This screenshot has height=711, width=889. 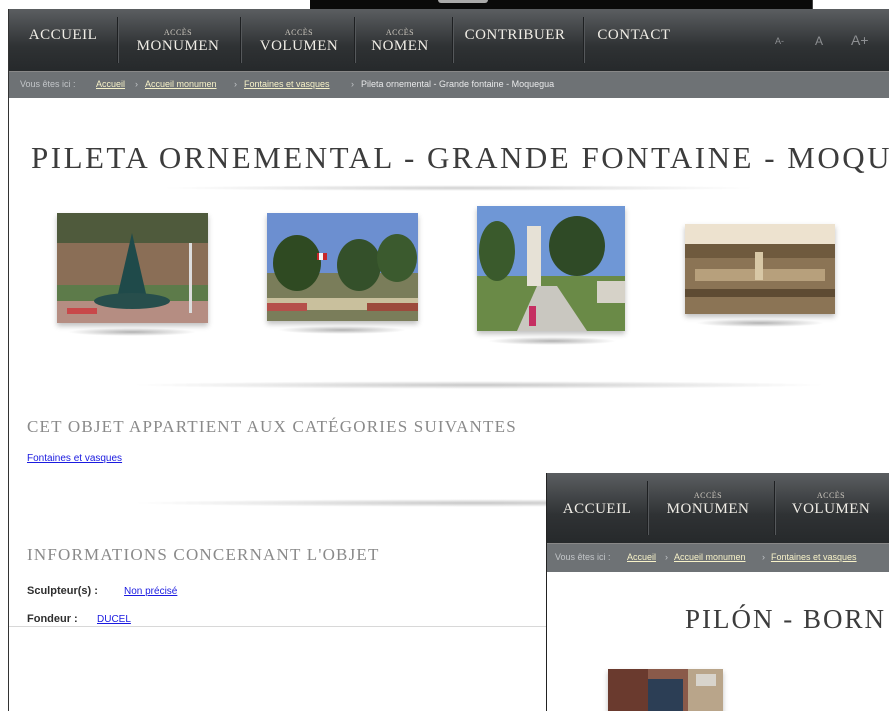 What do you see at coordinates (634, 35) in the screenshot?
I see `nav-contact-label: Contact` at bounding box center [634, 35].